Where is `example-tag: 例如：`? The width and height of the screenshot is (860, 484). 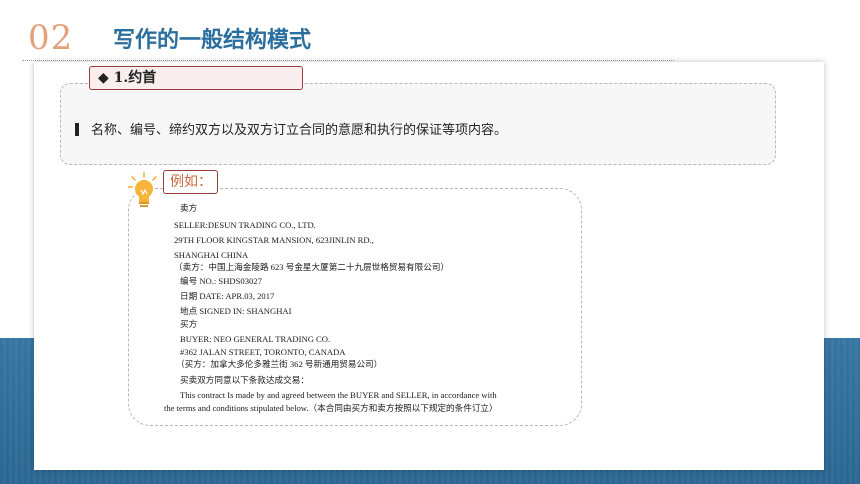
example-tag: 例如： is located at coordinates (190, 182).